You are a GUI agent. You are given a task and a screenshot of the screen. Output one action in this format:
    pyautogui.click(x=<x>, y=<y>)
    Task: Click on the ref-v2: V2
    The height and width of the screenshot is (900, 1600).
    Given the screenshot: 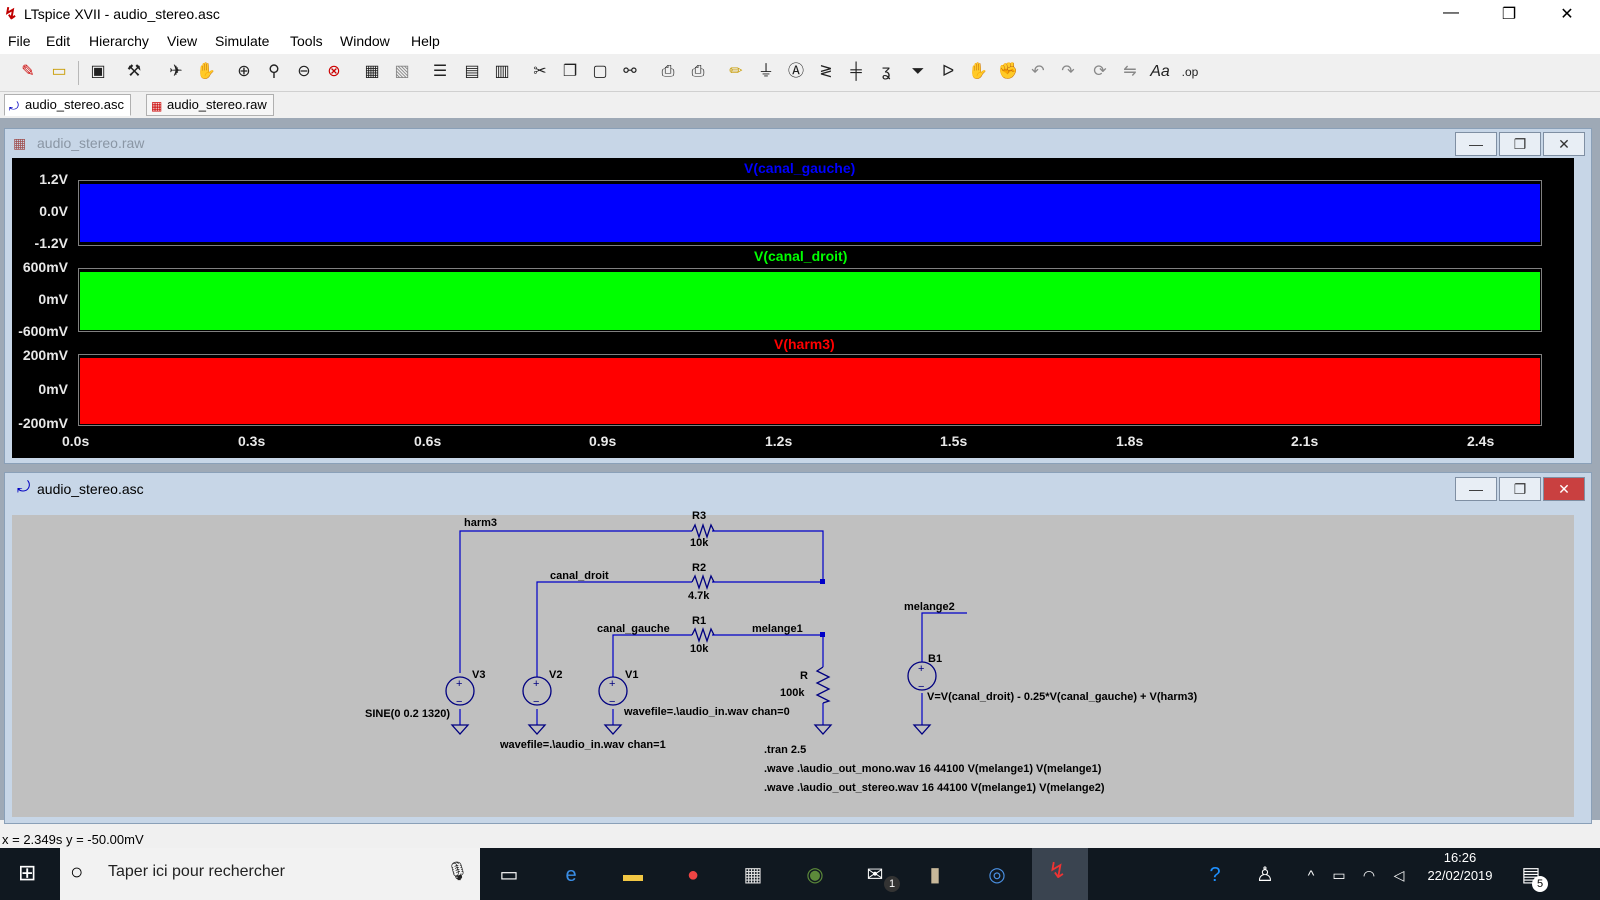 What is the action you would take?
    pyautogui.click(x=555, y=675)
    